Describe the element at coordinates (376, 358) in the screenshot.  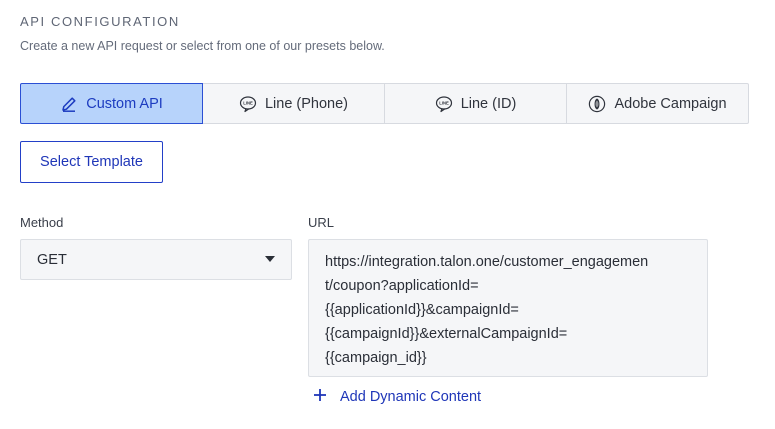
I see `url-line: {{campaign_id}}` at that location.